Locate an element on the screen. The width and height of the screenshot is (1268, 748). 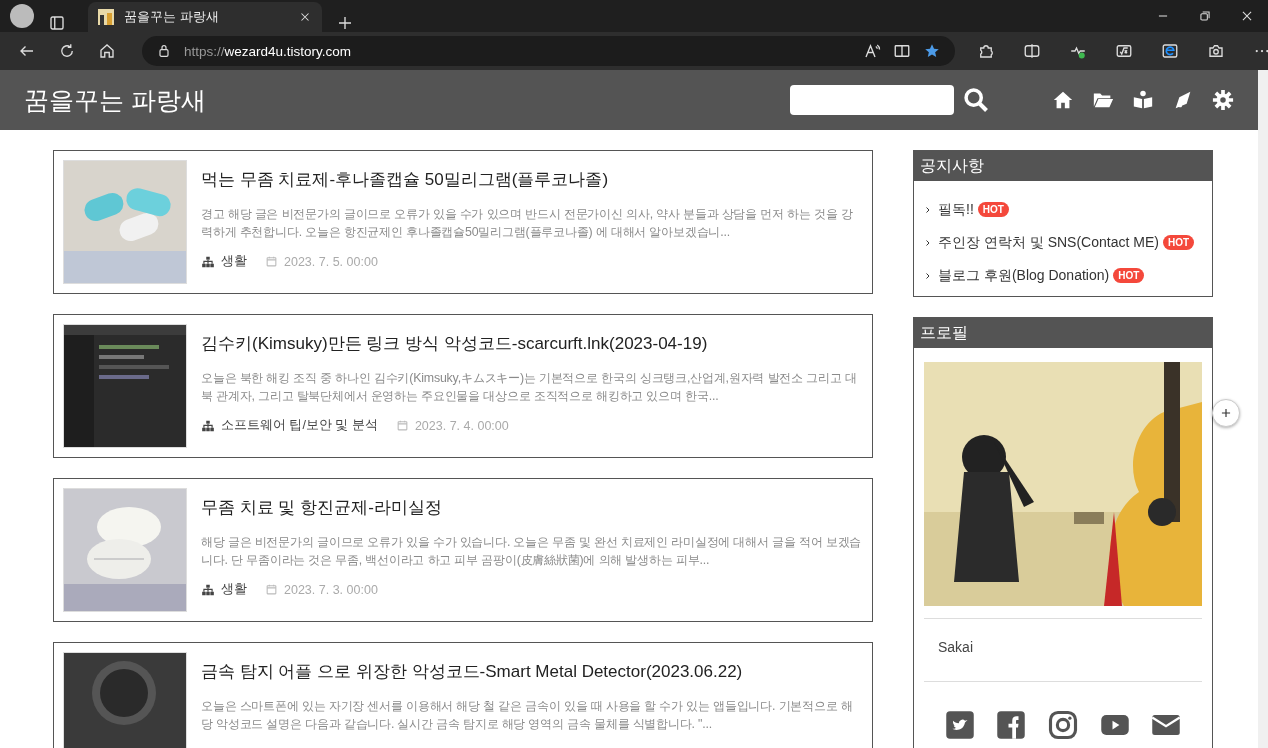
panel-title: 공지사항 is located at coordinates (1063, 166).